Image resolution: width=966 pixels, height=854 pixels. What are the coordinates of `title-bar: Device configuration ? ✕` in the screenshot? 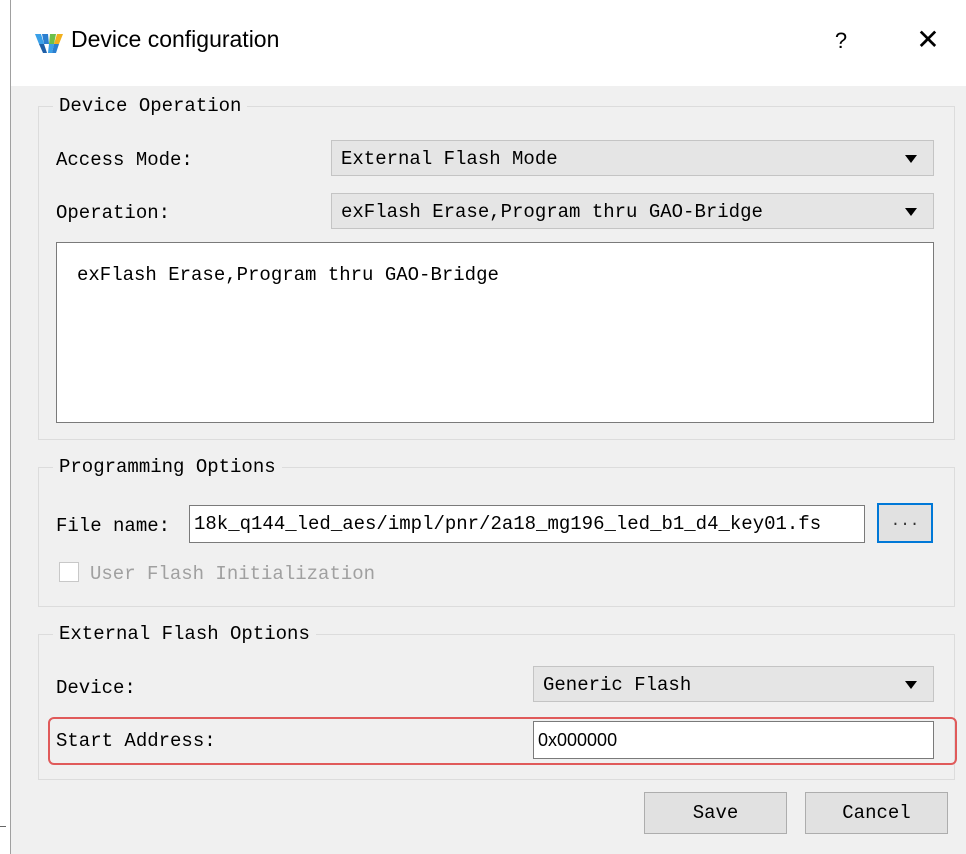 It's located at (488, 43).